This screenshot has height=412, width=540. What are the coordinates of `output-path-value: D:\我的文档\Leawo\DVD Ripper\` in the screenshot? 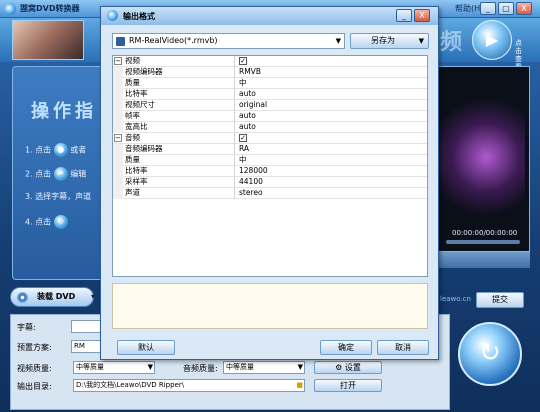 It's located at (130, 385).